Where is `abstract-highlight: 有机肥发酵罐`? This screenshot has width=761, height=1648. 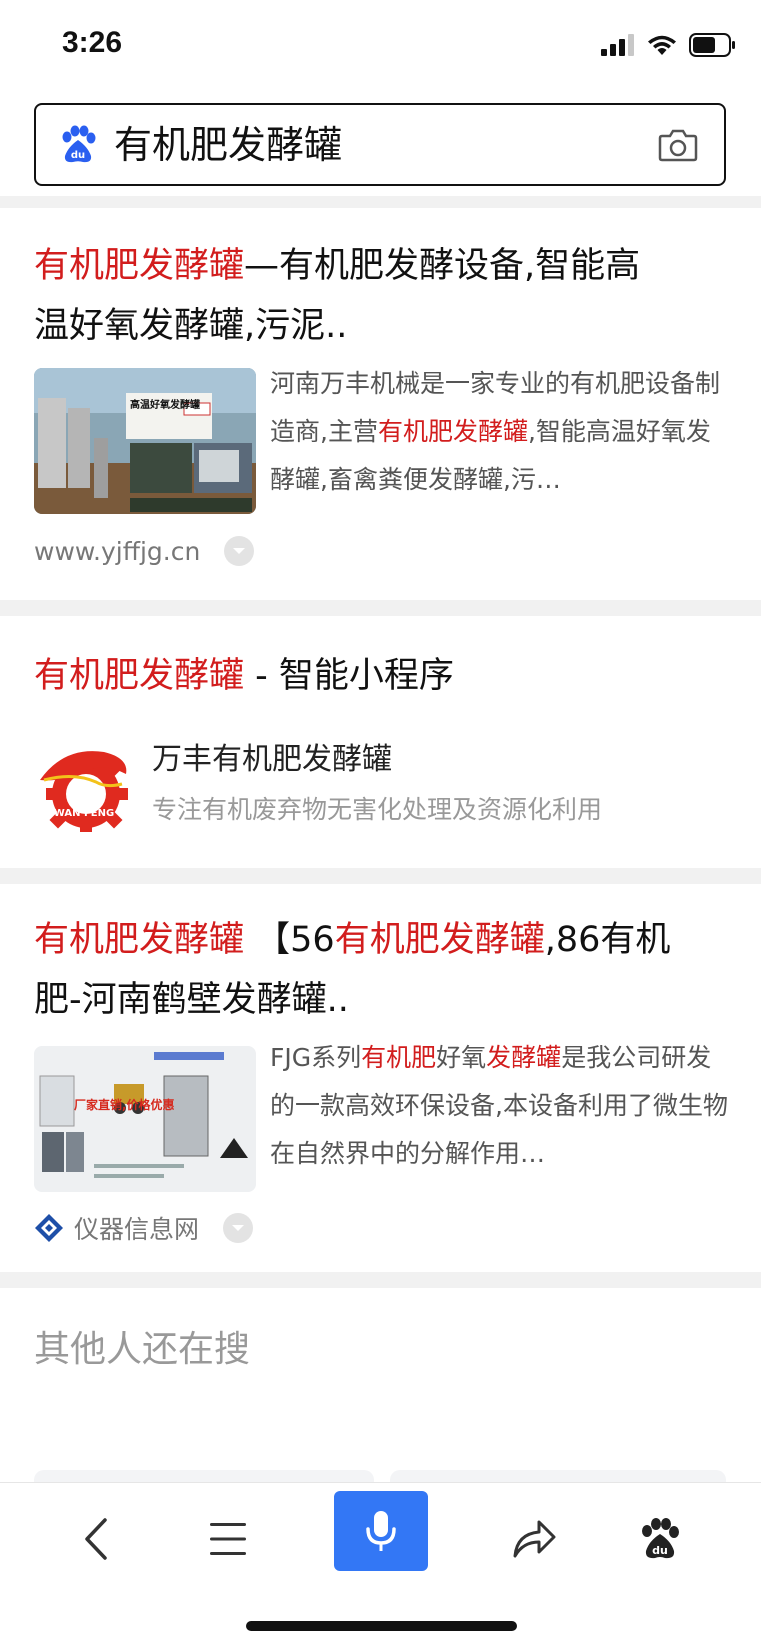 abstract-highlight: 有机肥发酵罐 is located at coordinates (452, 431).